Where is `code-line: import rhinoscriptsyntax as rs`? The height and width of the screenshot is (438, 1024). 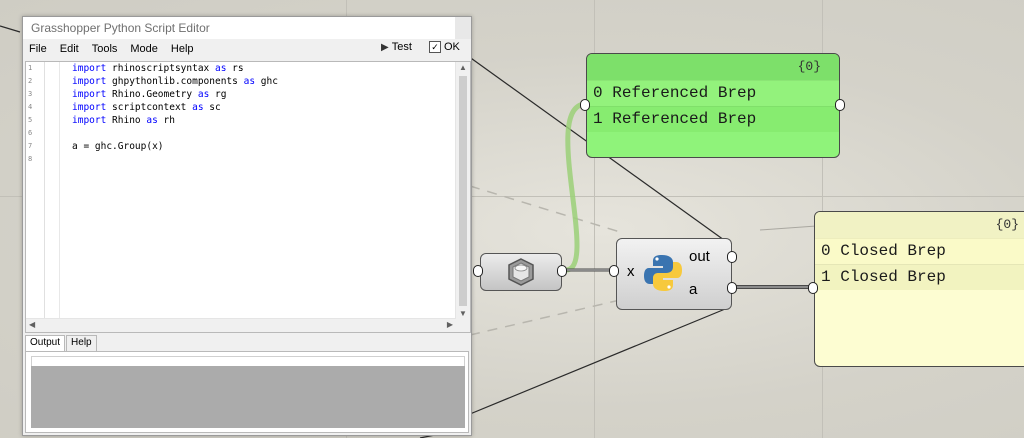 code-line: import rhinoscriptsyntax as rs is located at coordinates (158, 68).